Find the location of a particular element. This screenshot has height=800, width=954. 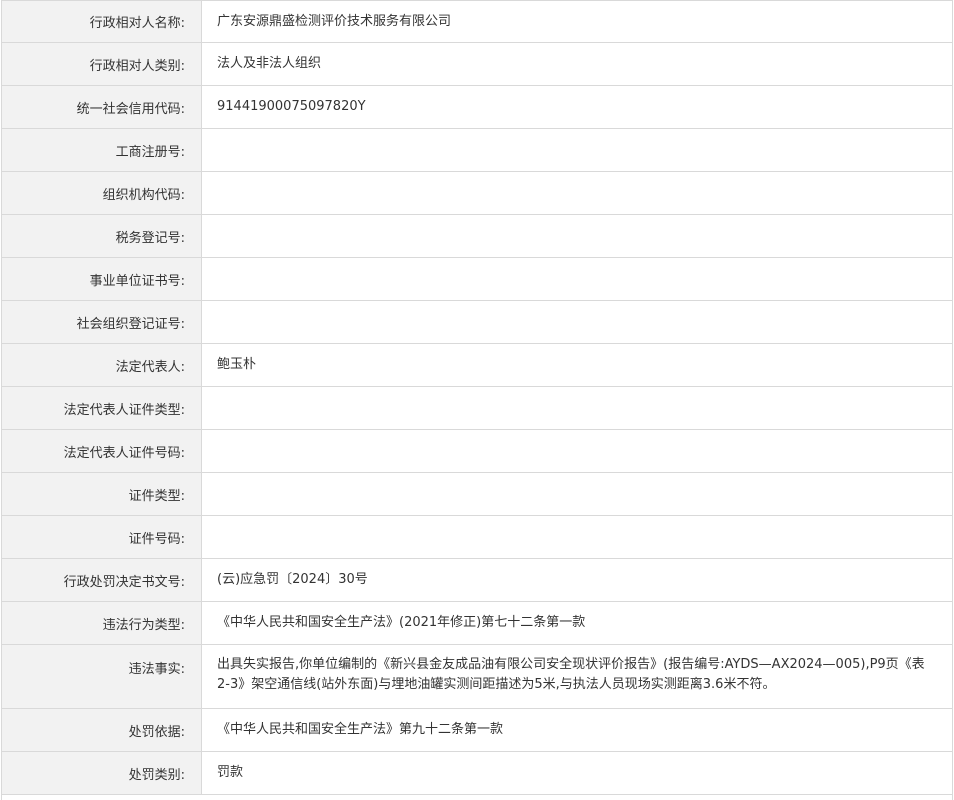

label-organization-code: 组织机构代码: is located at coordinates (102, 193).